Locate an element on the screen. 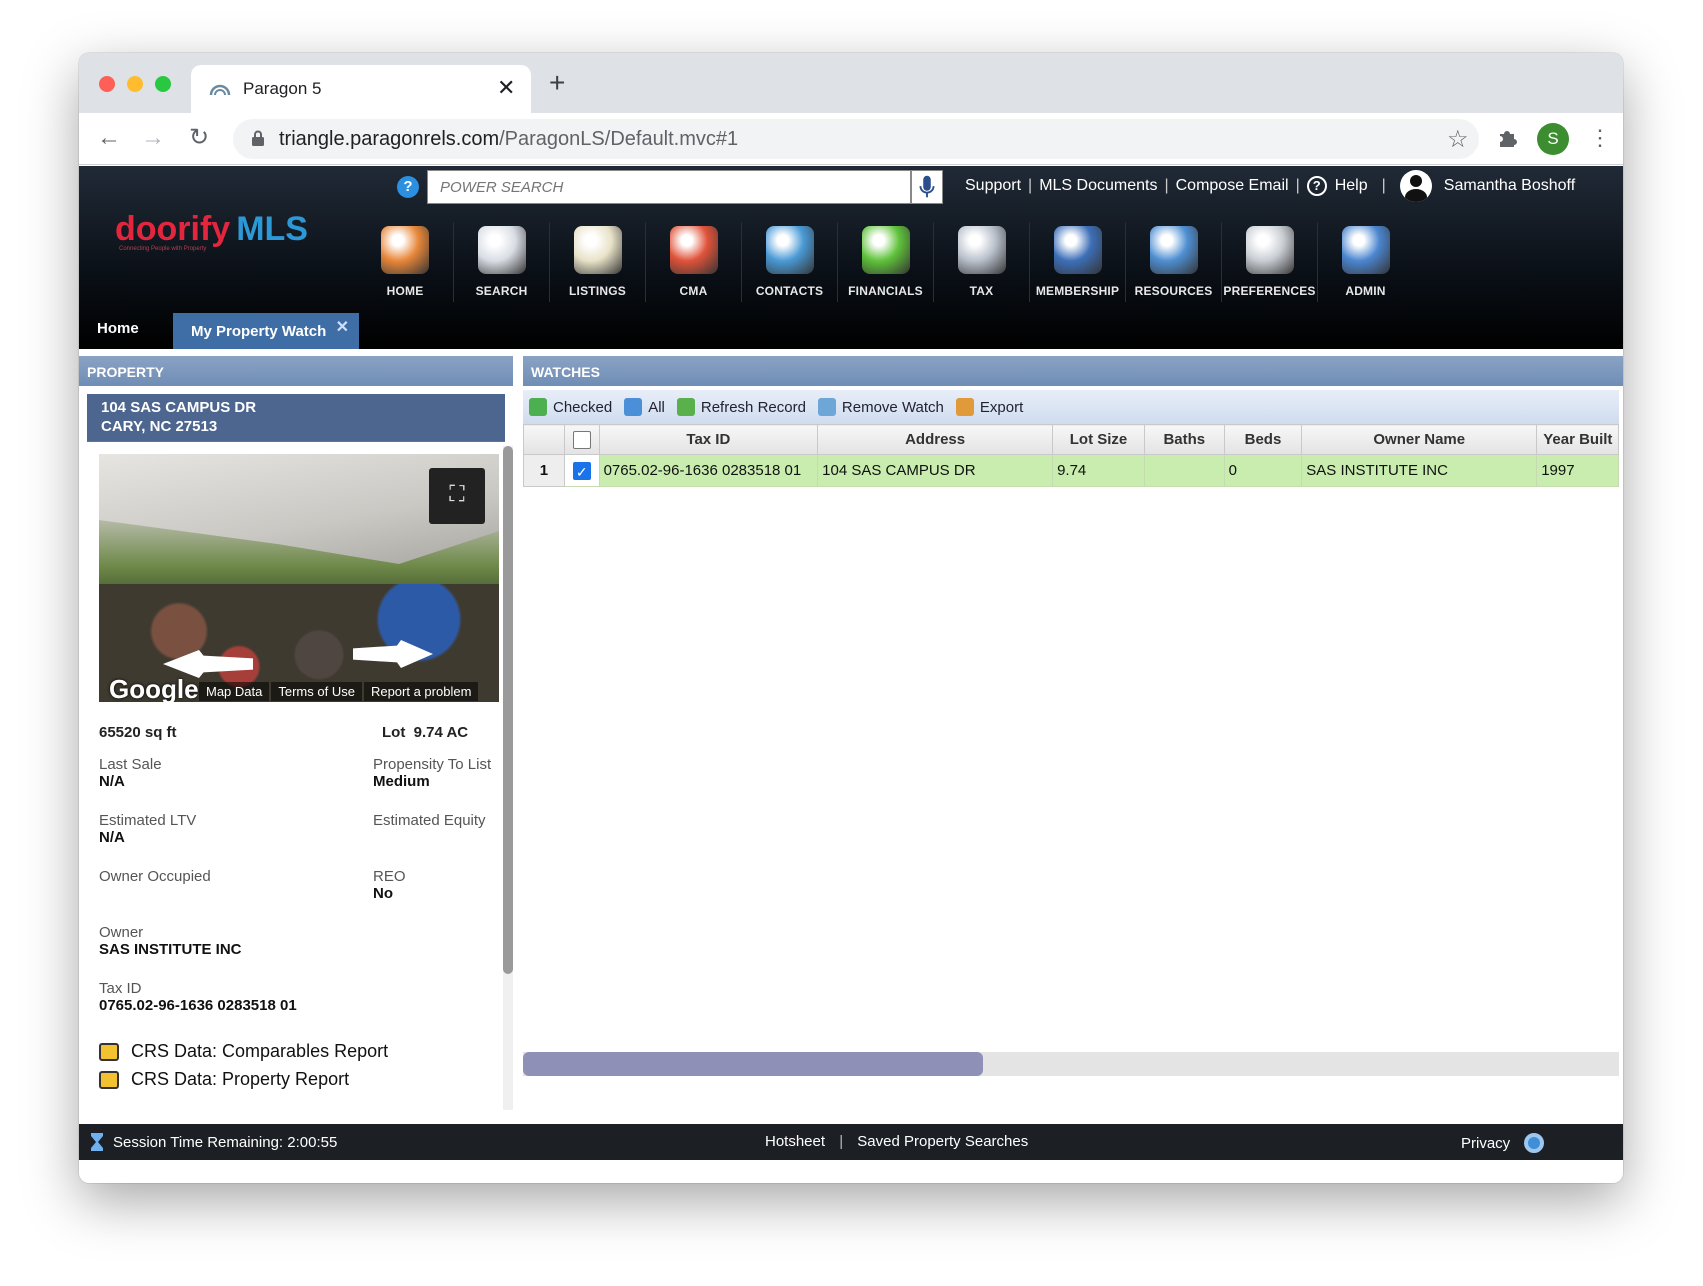 This screenshot has height=1286, width=1703. nav-search: SEARCH is located at coordinates (501, 262).